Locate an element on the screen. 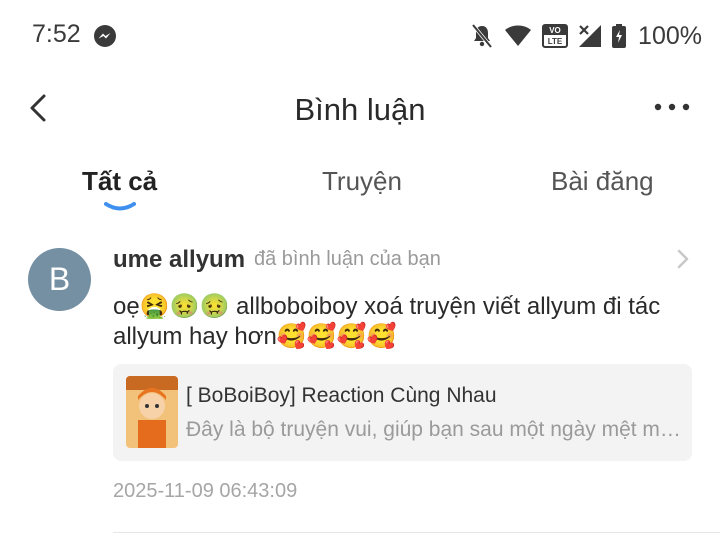  messenger-icon is located at coordinates (105, 36).